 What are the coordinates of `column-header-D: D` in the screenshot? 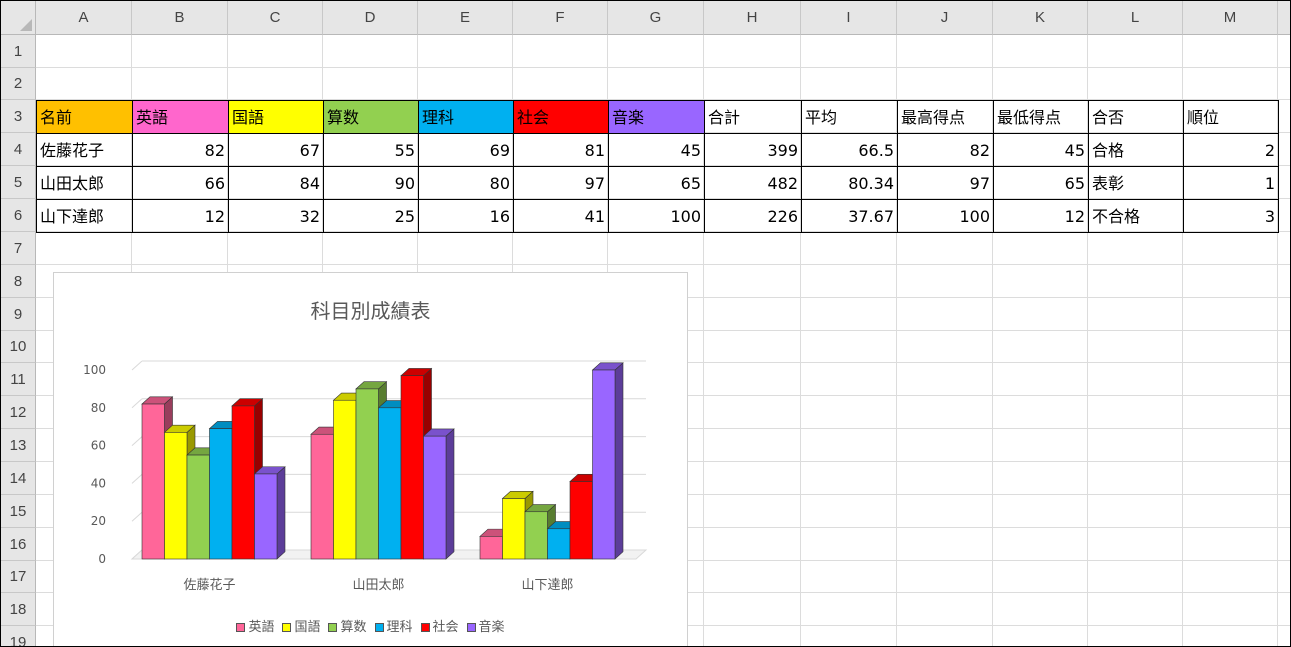 It's located at (370, 18).